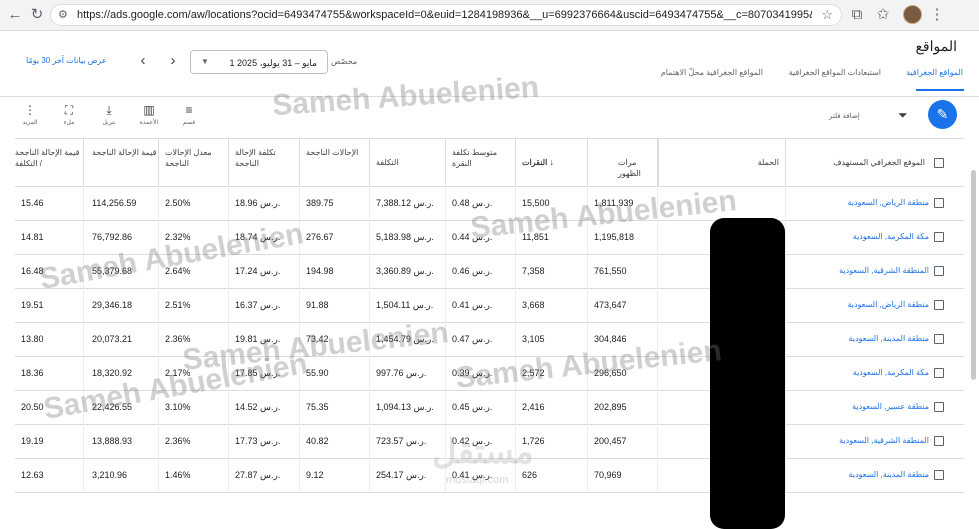  What do you see at coordinates (143, 61) in the screenshot?
I see `chevron-left-icon: ‹` at bounding box center [143, 61].